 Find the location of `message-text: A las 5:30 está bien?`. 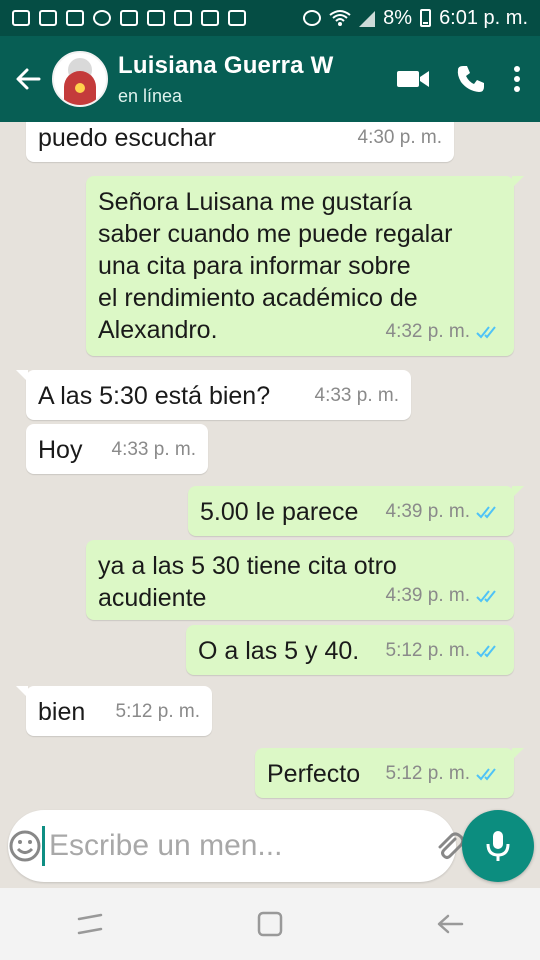

message-text: A las 5:30 está bien? is located at coordinates (154, 396).